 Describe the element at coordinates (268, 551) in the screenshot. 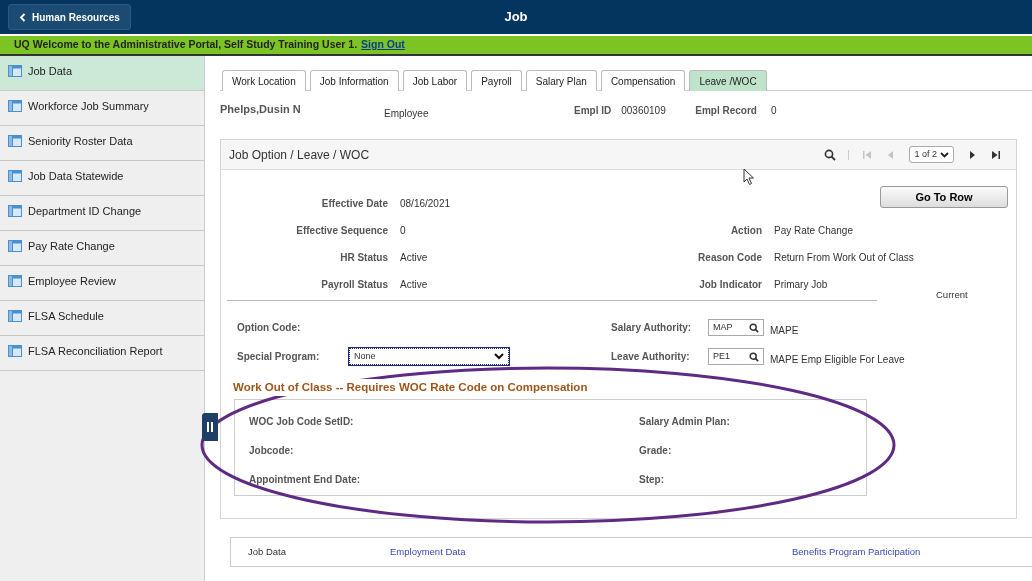

I see `footer-text: Job Data` at that location.